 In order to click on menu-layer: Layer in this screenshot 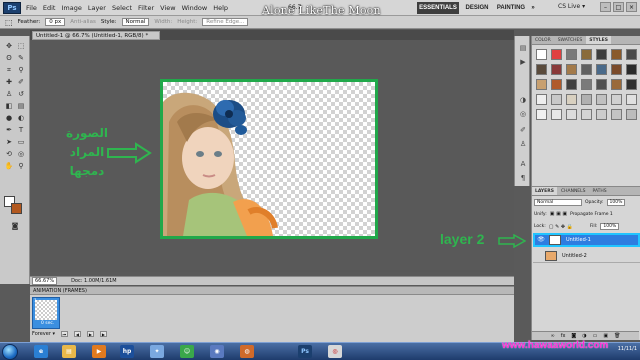, I will do `click(97, 8)`.